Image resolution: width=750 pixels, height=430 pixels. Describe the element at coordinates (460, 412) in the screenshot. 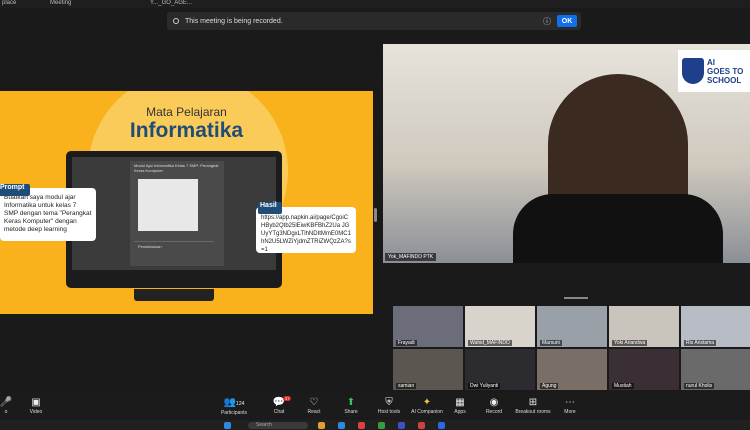

I see `apps-label: Apps` at that location.